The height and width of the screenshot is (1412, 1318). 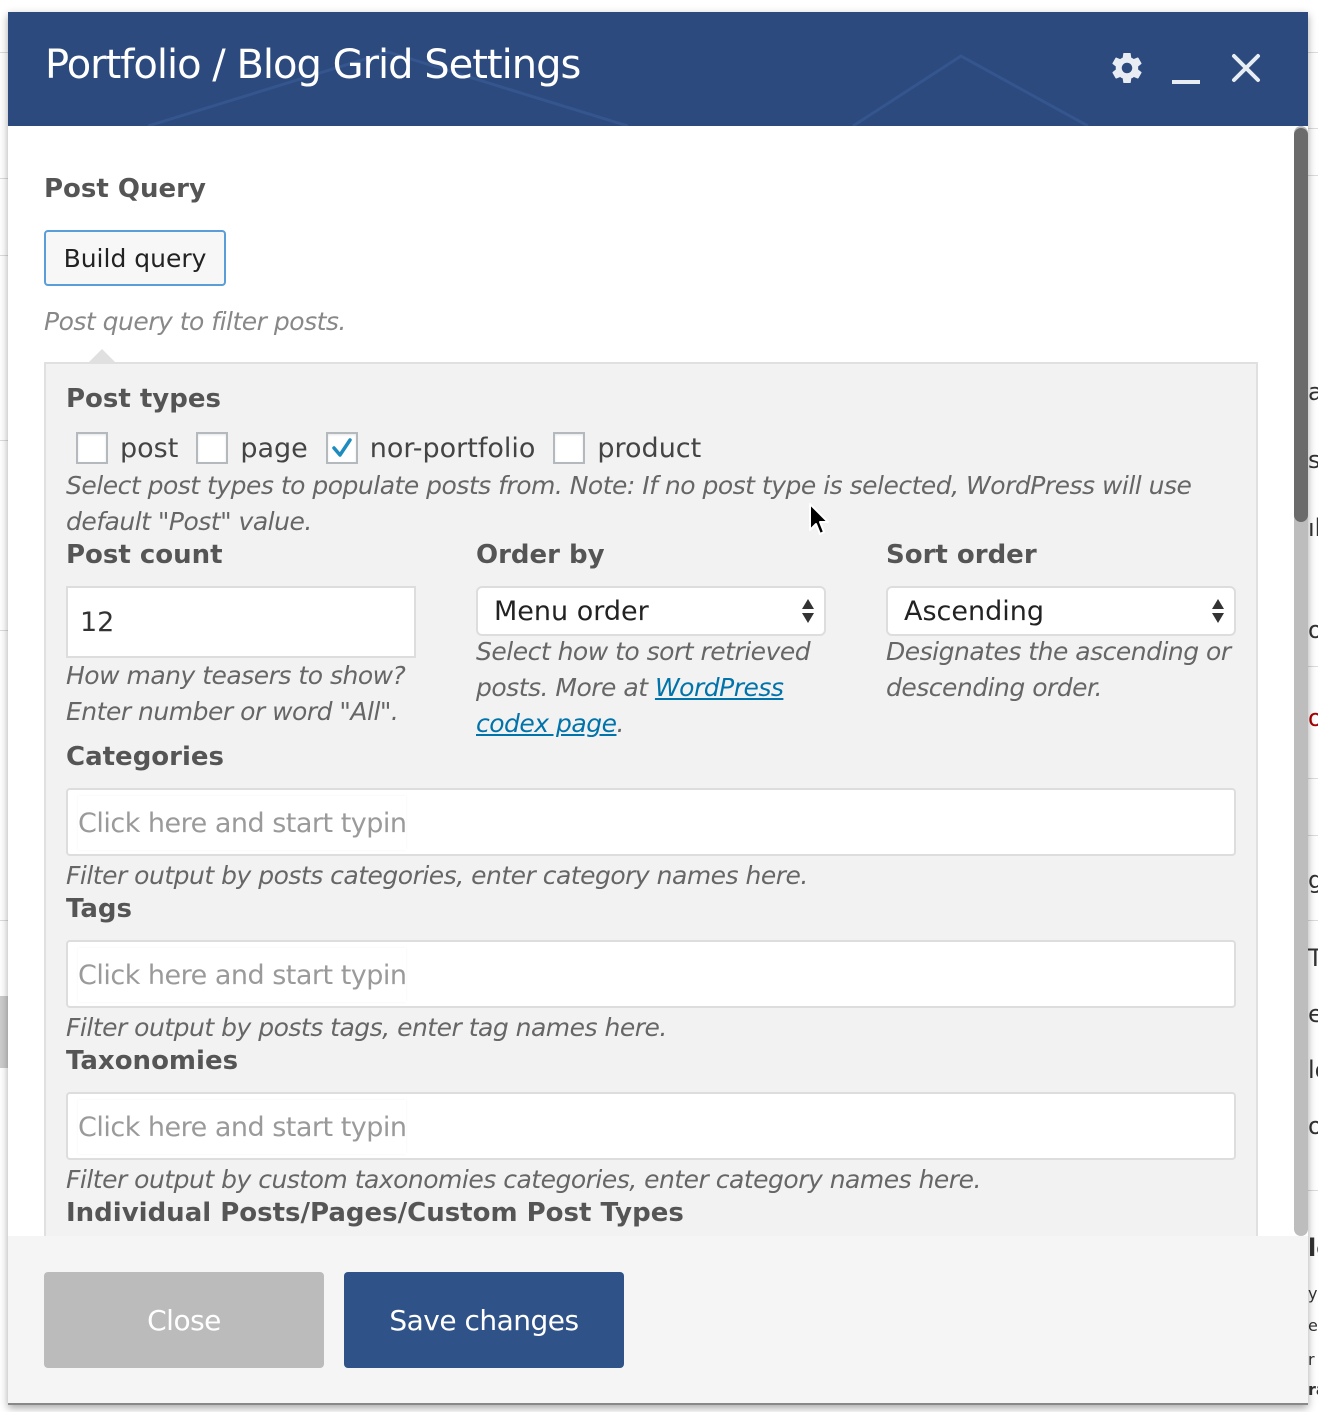 I want to click on post-types-label: Post types, so click(x=143, y=399).